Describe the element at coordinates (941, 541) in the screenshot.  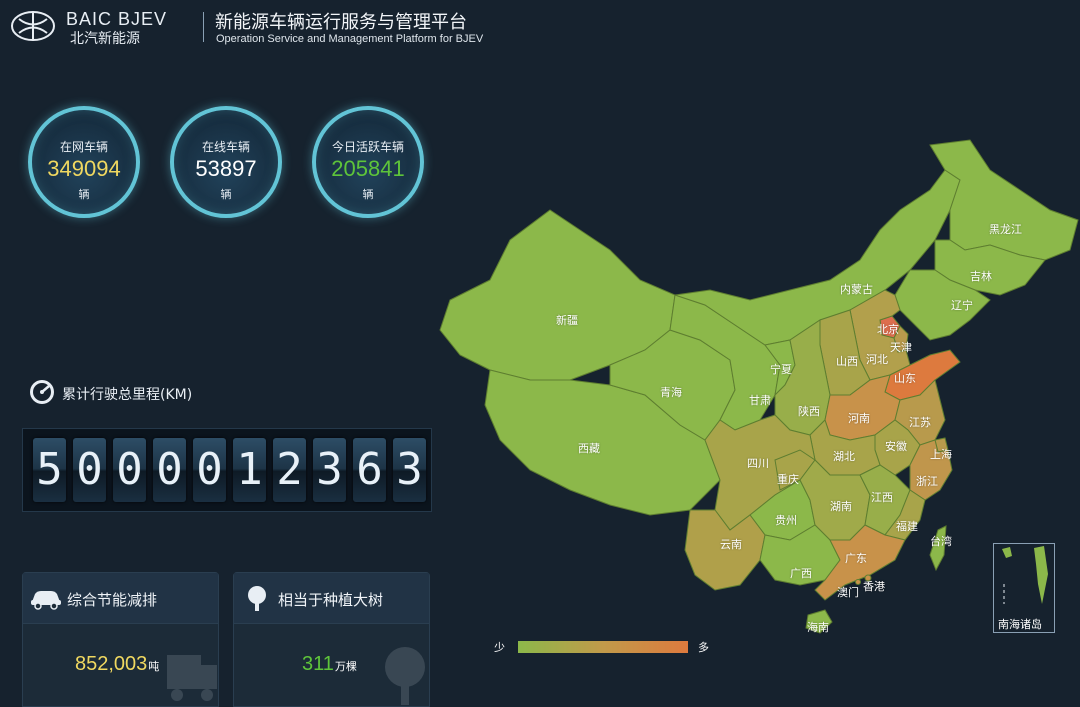
I see `map-label: 台湾` at that location.